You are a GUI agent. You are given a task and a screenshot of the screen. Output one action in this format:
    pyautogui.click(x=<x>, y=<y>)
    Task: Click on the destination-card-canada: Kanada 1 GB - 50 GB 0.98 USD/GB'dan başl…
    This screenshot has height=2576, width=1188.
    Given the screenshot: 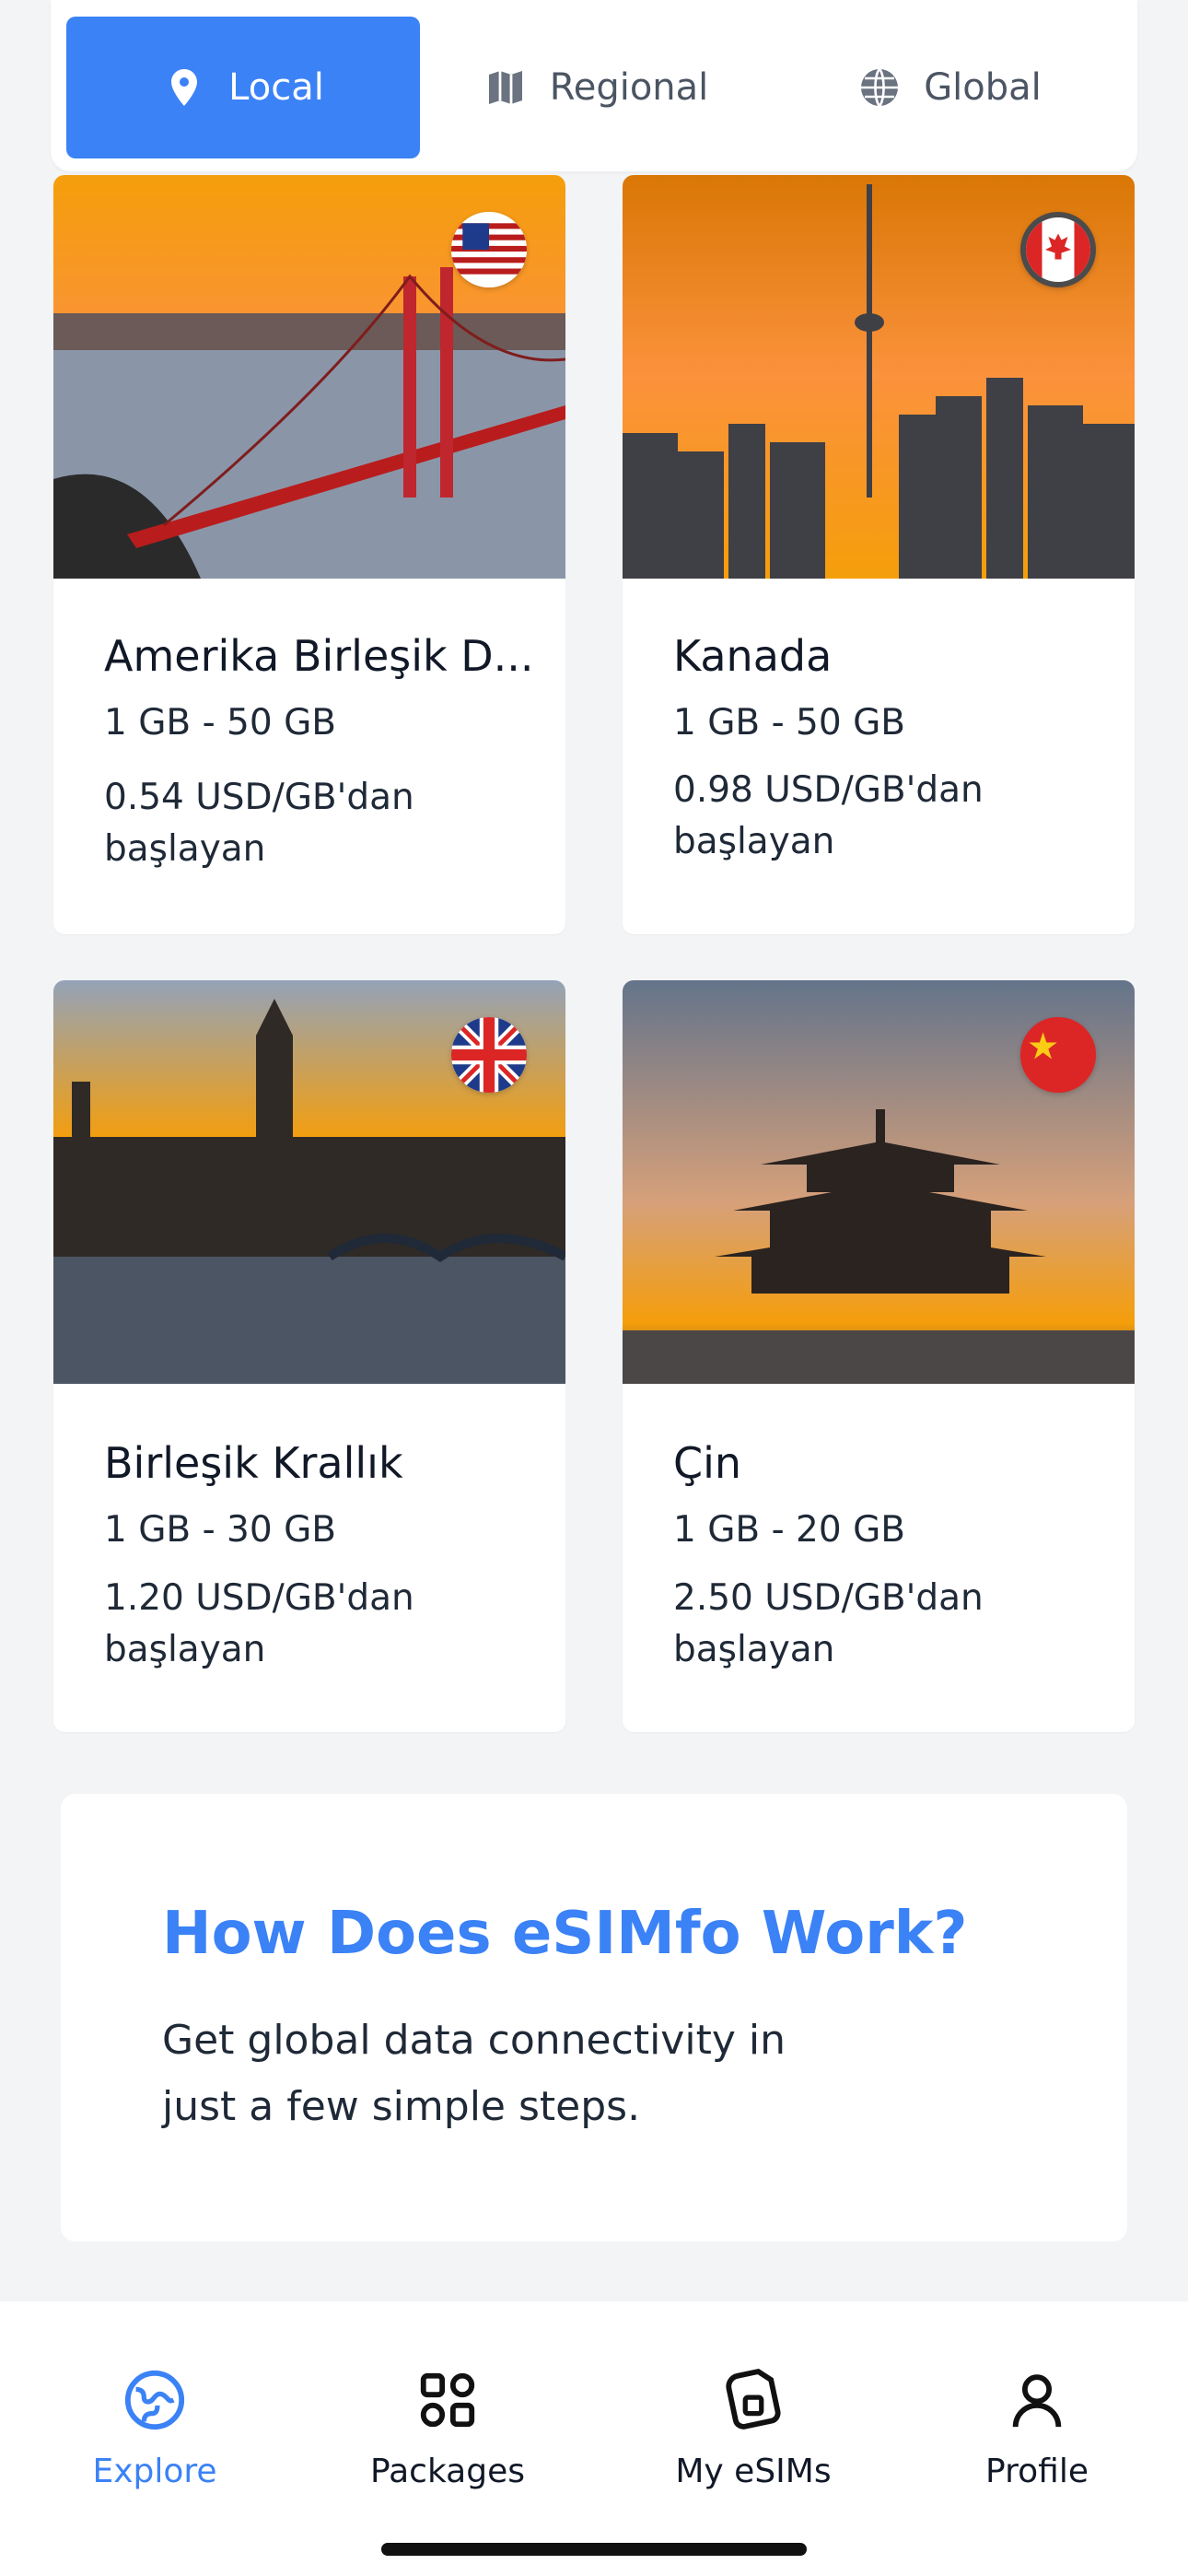 What is the action you would take?
    pyautogui.click(x=879, y=554)
    